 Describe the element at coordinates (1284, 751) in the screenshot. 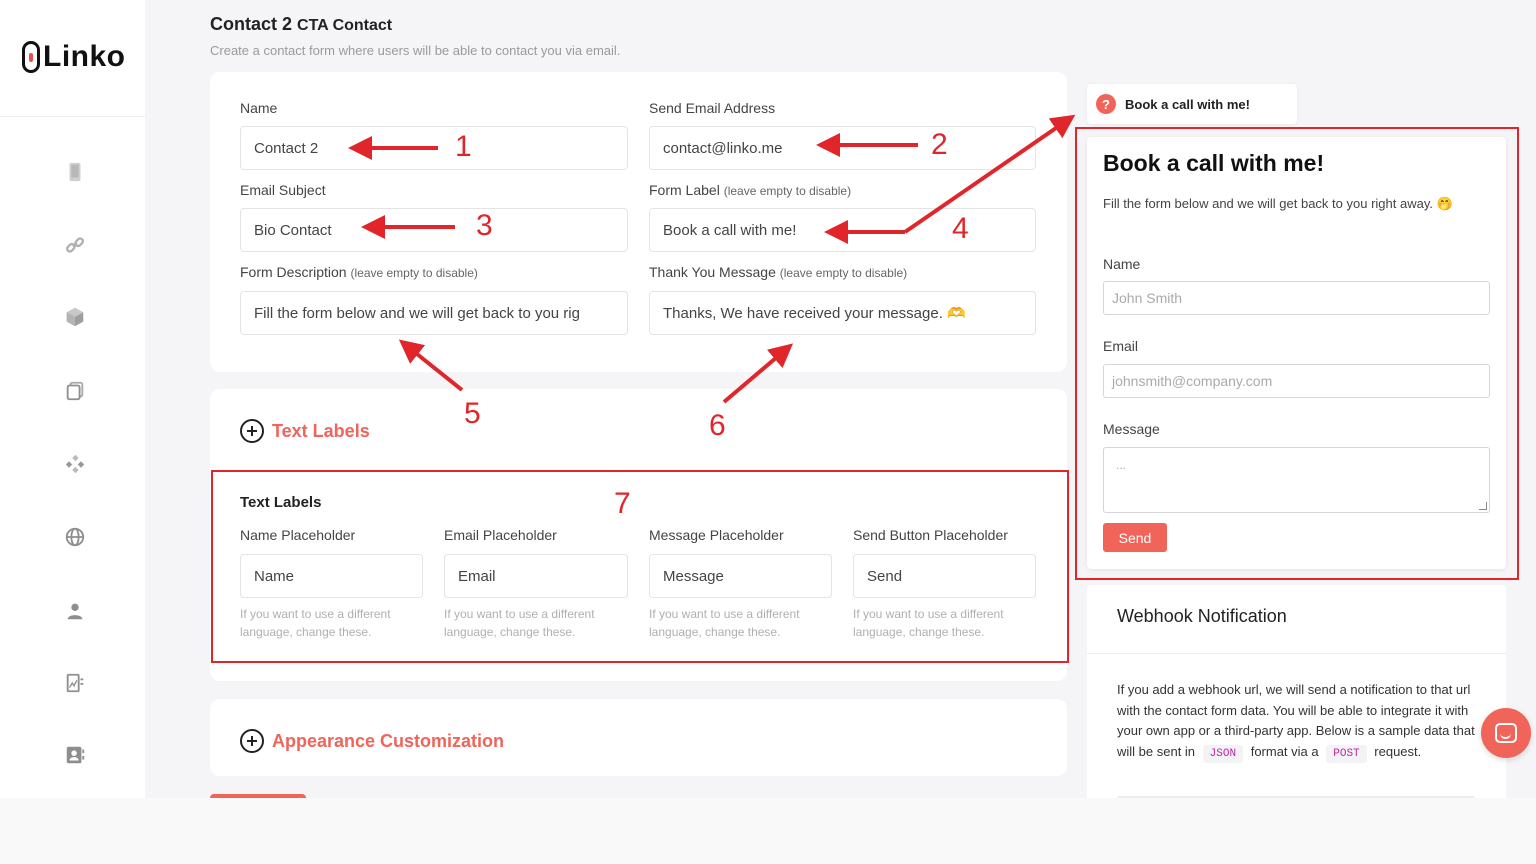

I see `webhook-text-middle: format via a` at that location.